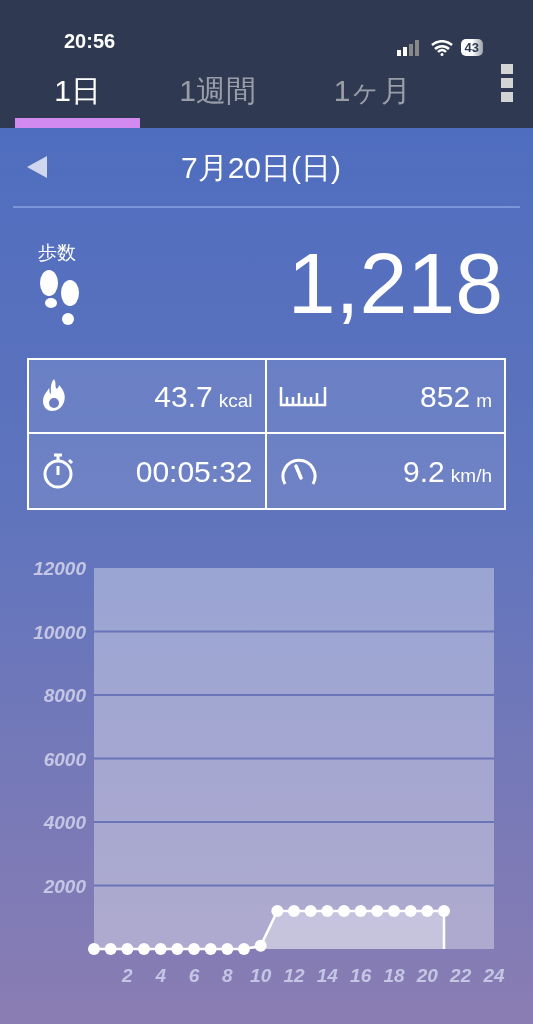 This screenshot has width=533, height=1024. I want to click on stat-value: 852, so click(445, 396).